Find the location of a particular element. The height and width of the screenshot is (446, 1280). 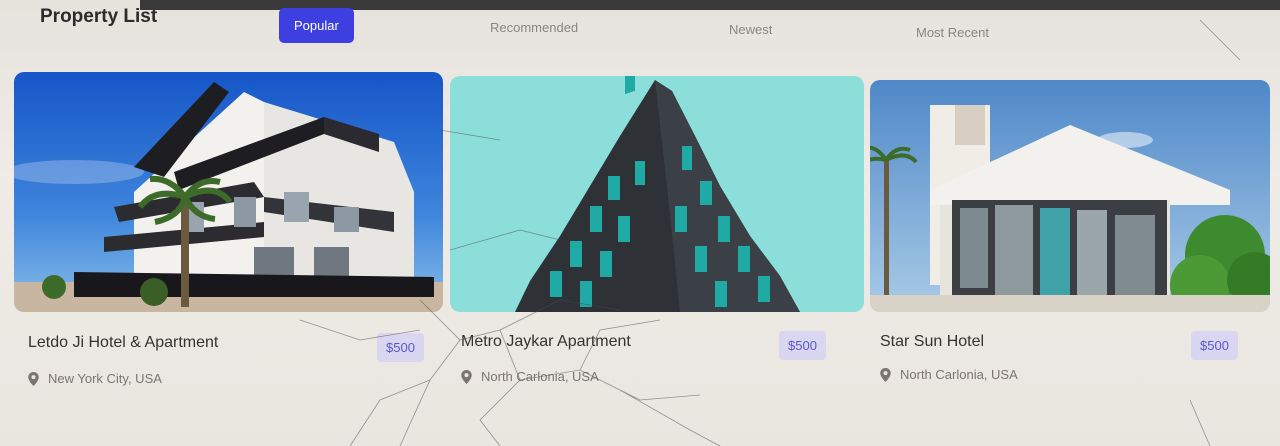

property-location: New York City, USA is located at coordinates (95, 378).